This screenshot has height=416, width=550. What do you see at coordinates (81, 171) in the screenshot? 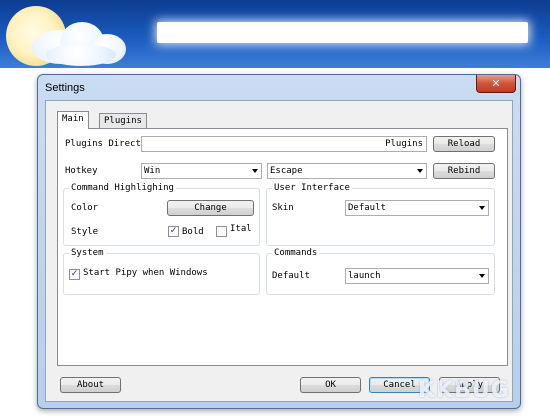
I see `hotkey-label: Hotkey` at bounding box center [81, 171].